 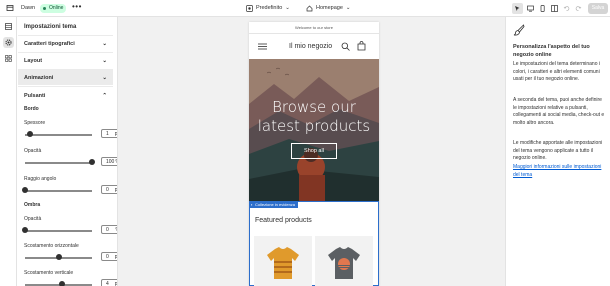 What do you see at coordinates (65, 60) in the screenshot?
I see `section-layout: Layout ⌄` at bounding box center [65, 60].